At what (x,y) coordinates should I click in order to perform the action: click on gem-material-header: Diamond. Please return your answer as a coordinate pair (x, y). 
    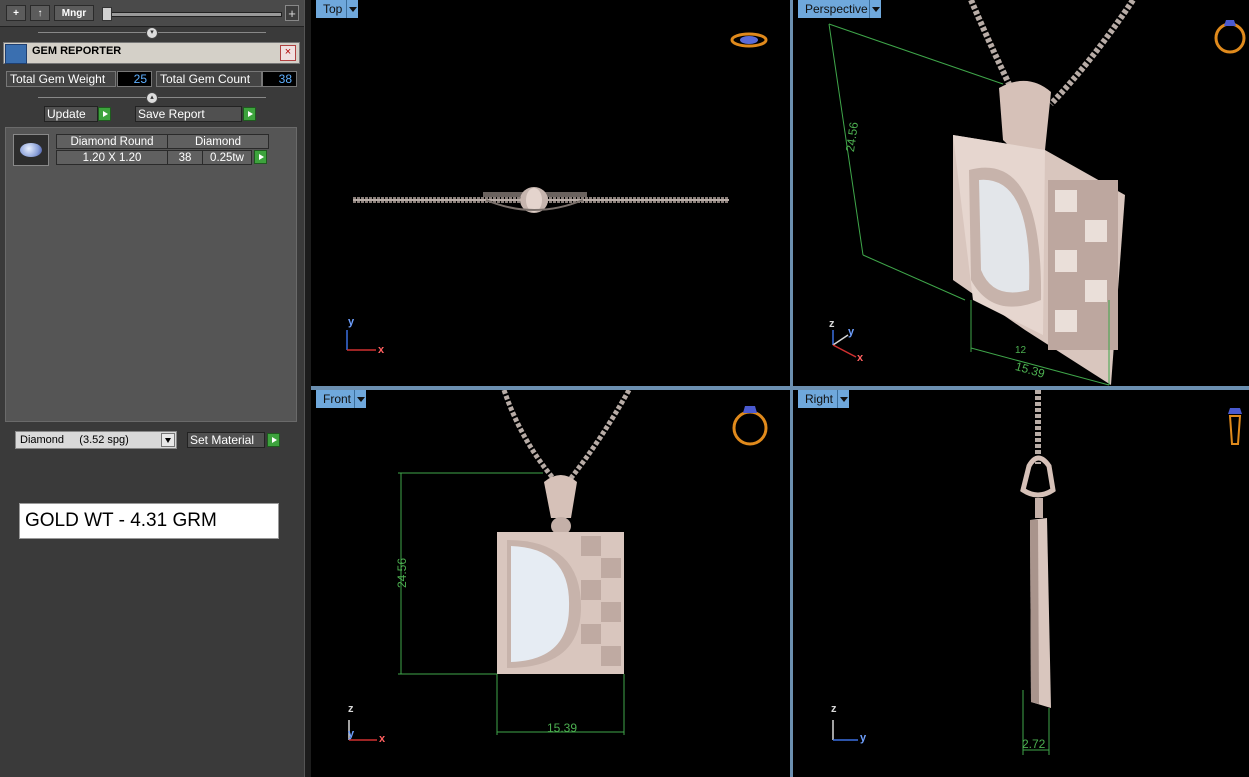
    Looking at the image, I should click on (218, 141).